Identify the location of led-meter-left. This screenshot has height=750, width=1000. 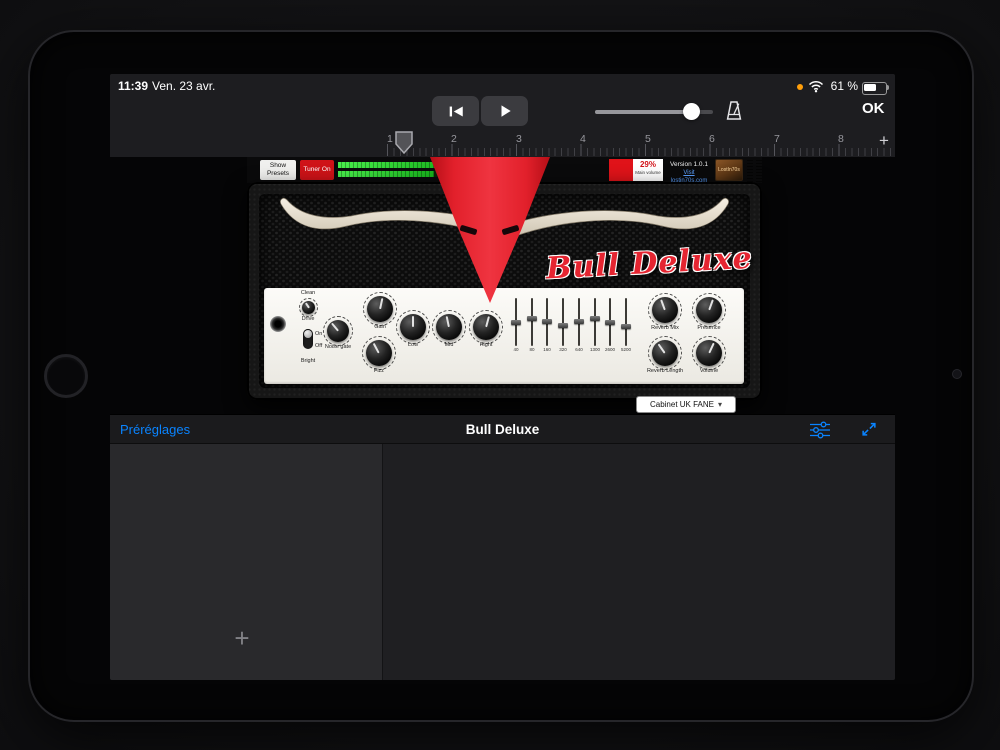
(750, 170).